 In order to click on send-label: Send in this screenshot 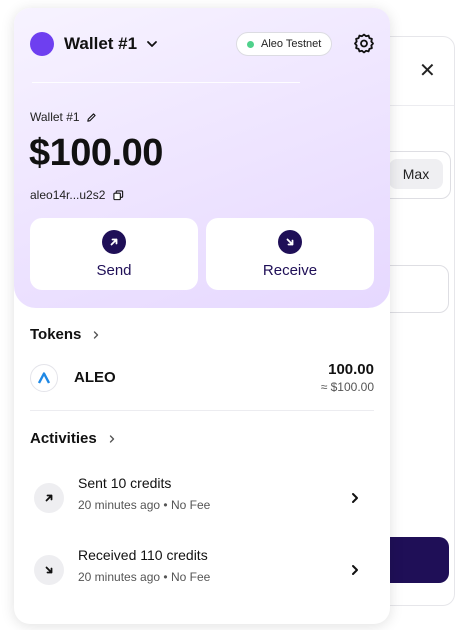, I will do `click(114, 270)`.